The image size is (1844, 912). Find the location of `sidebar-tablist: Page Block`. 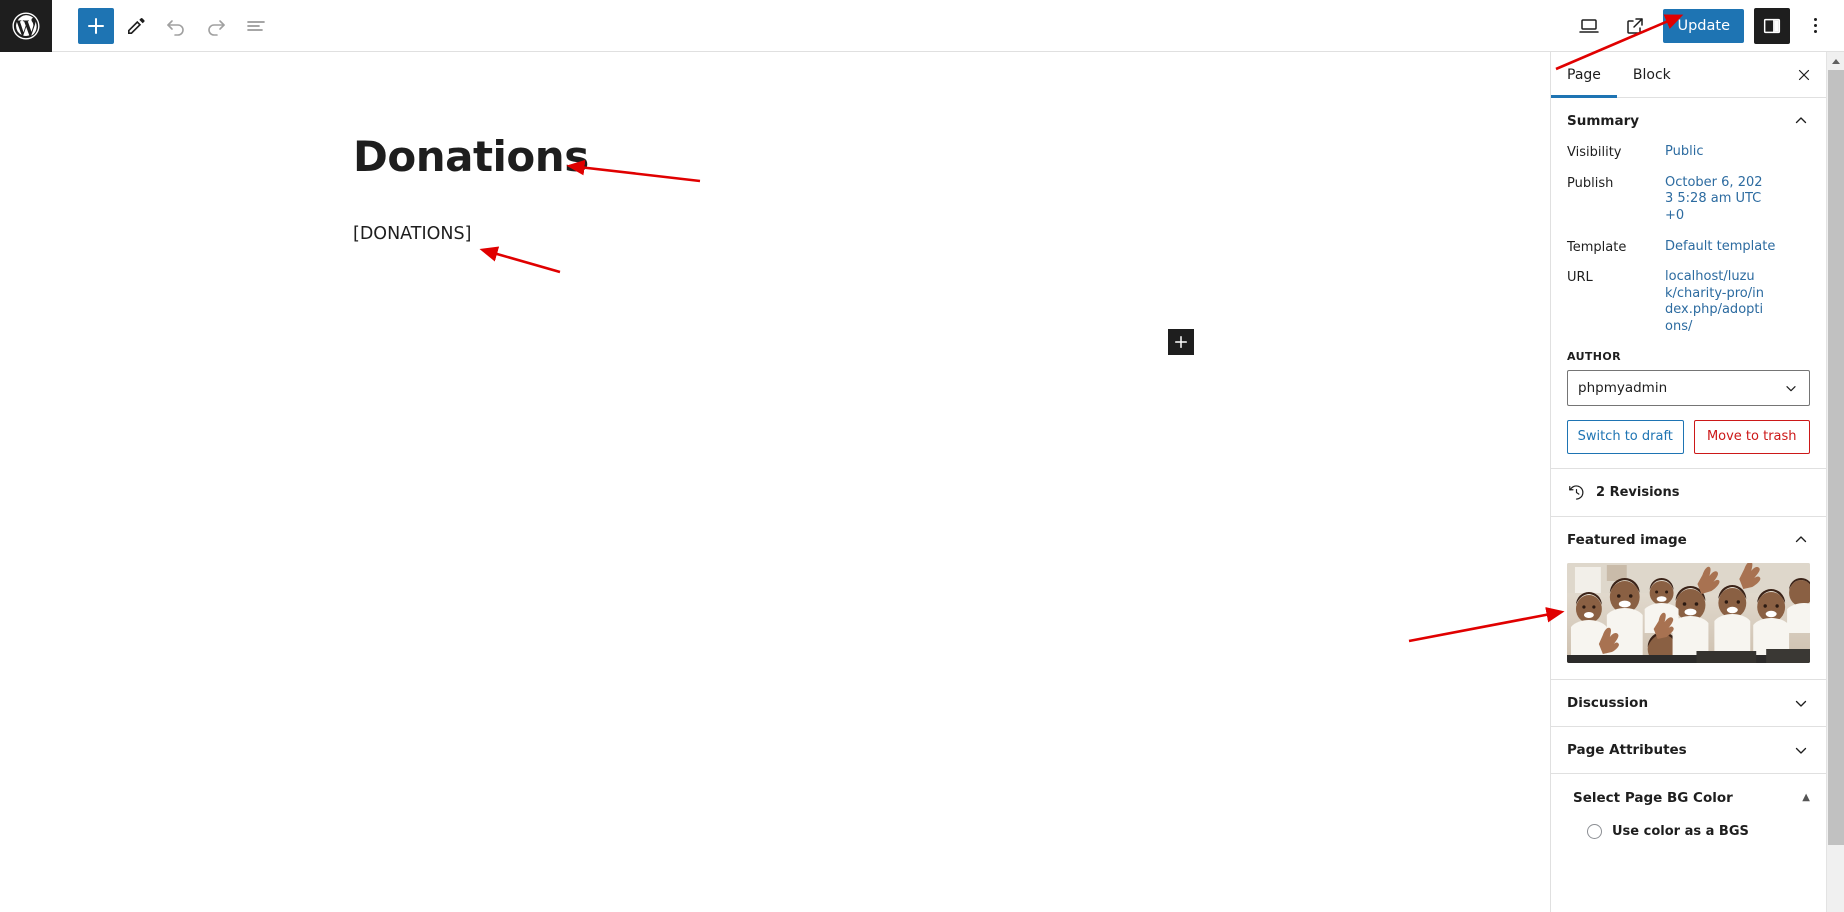

sidebar-tablist: Page Block is located at coordinates (1688, 75).